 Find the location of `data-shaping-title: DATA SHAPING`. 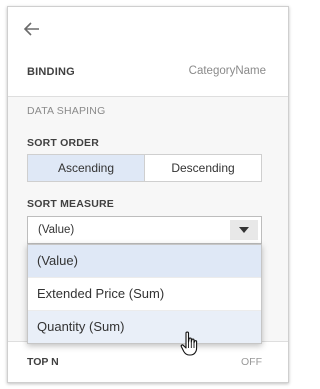

data-shaping-title: DATA SHAPING is located at coordinates (66, 111).